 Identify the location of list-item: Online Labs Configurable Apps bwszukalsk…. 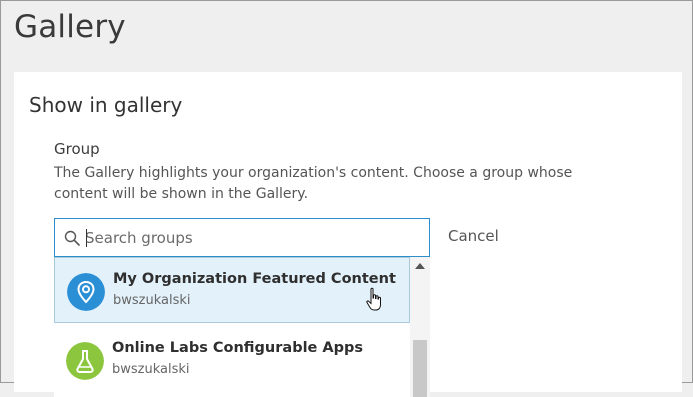
(232, 360).